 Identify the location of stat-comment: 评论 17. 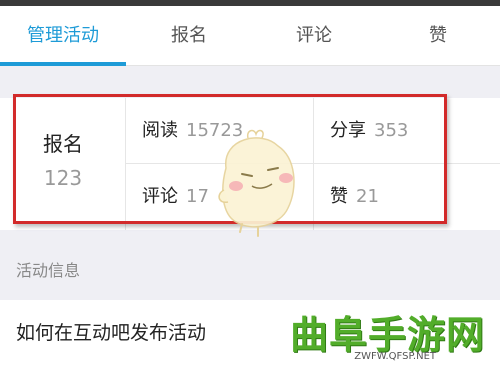
(220, 197).